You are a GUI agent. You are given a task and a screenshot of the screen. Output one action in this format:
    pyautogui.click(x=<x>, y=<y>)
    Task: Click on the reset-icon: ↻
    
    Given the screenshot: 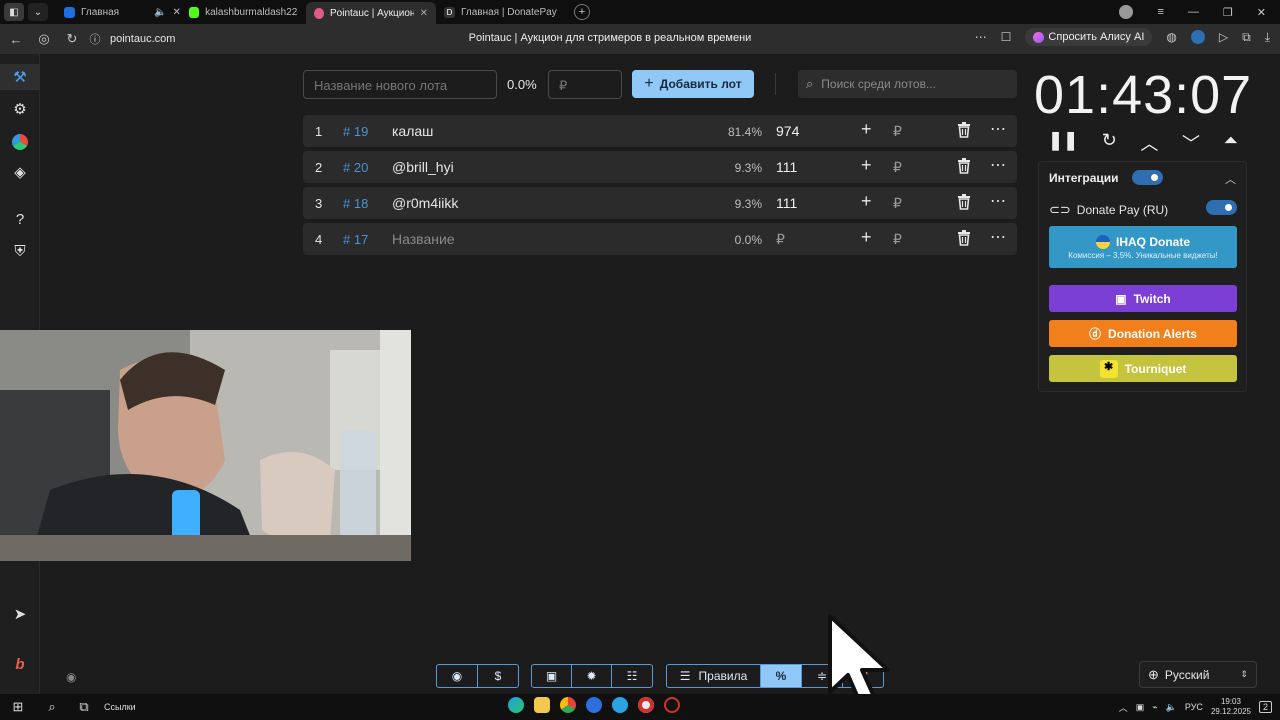 What is the action you would take?
    pyautogui.click(x=1109, y=141)
    